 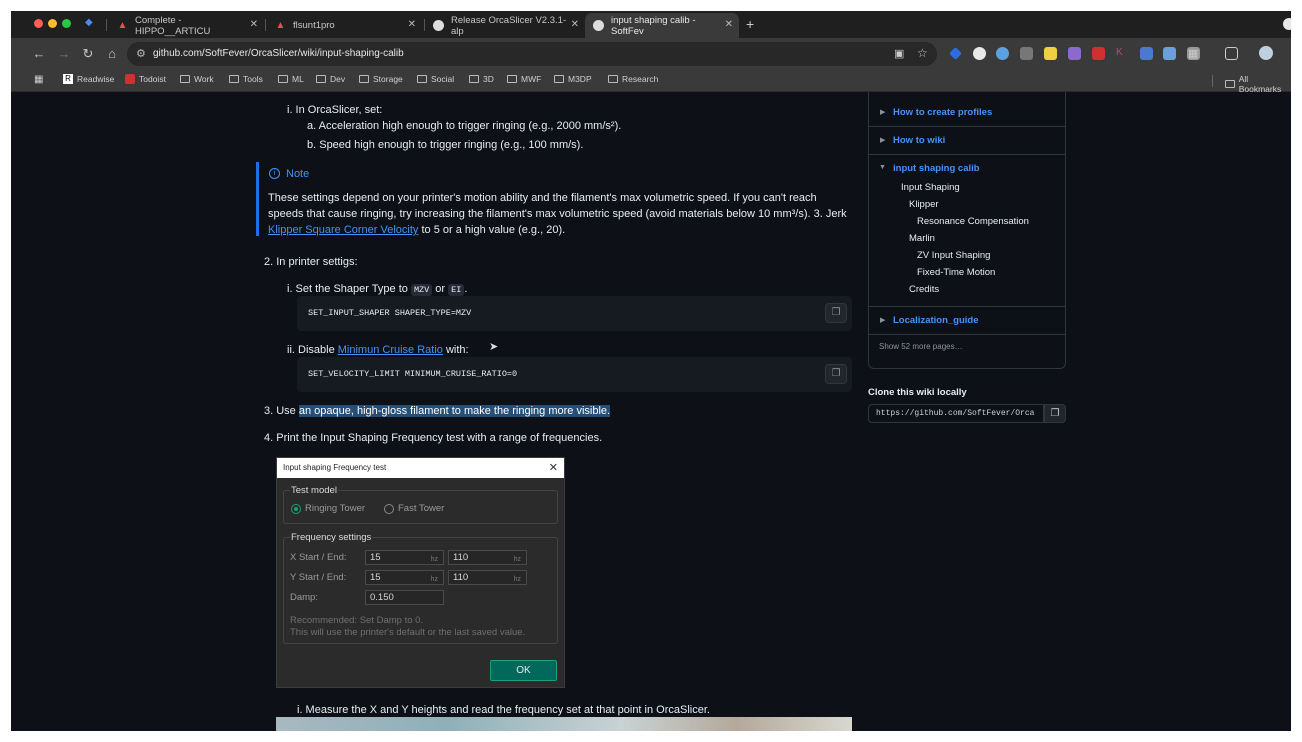 I want to click on caret-down-icon: ▼, so click(x=882, y=167).